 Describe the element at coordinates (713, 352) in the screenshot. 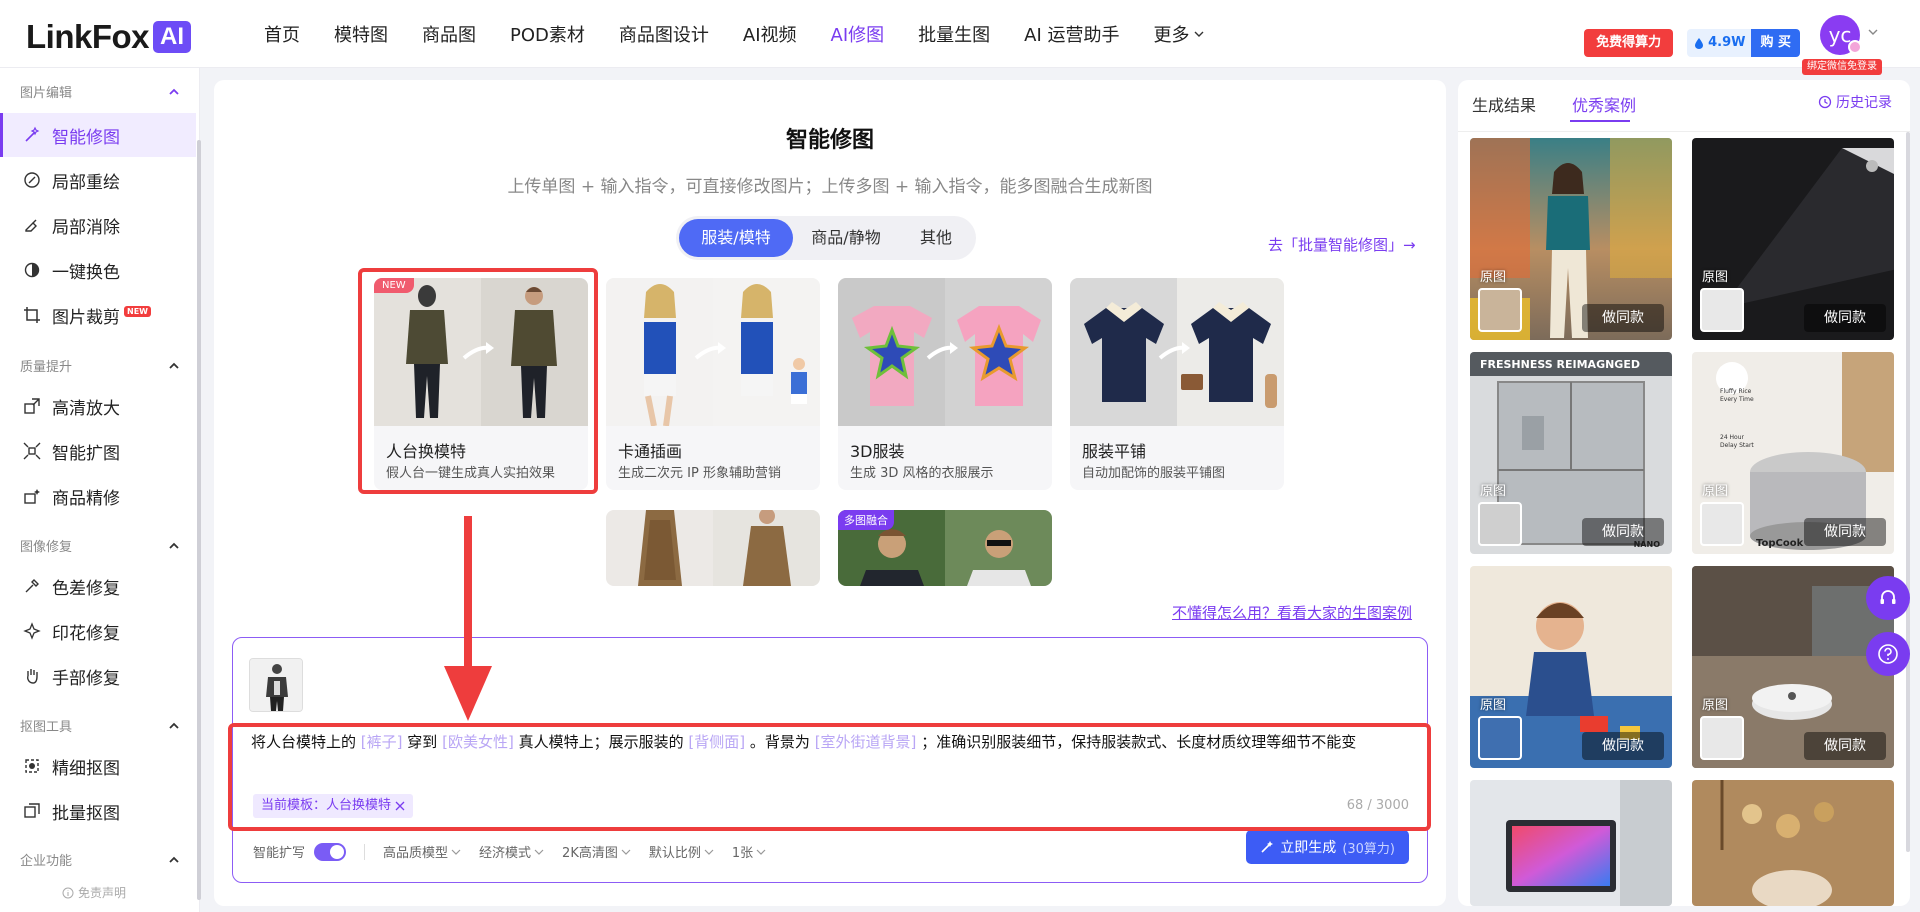

I see `template-preview` at that location.